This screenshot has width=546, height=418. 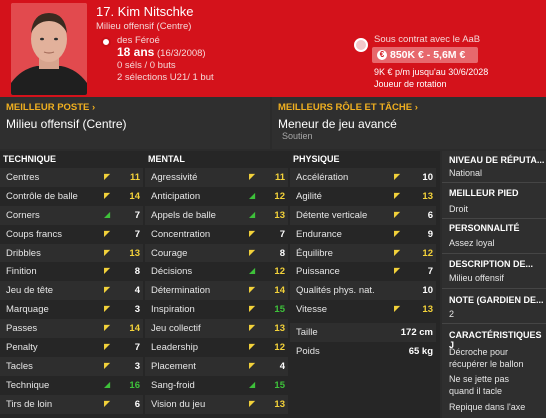 I want to click on trait-3: Repique dans l'axe, so click(x=487, y=407).